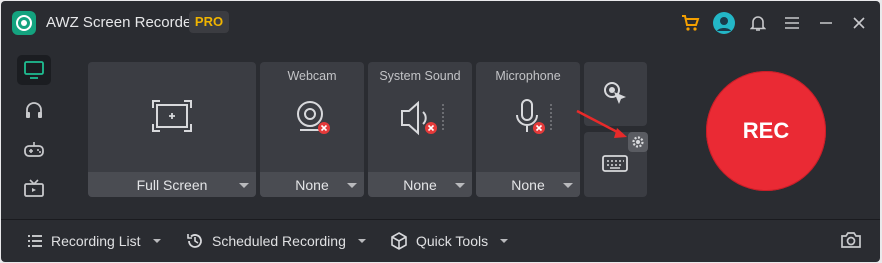 The width and height of the screenshot is (882, 263). I want to click on scheduled-recording-label: Scheduled Recording, so click(279, 241).